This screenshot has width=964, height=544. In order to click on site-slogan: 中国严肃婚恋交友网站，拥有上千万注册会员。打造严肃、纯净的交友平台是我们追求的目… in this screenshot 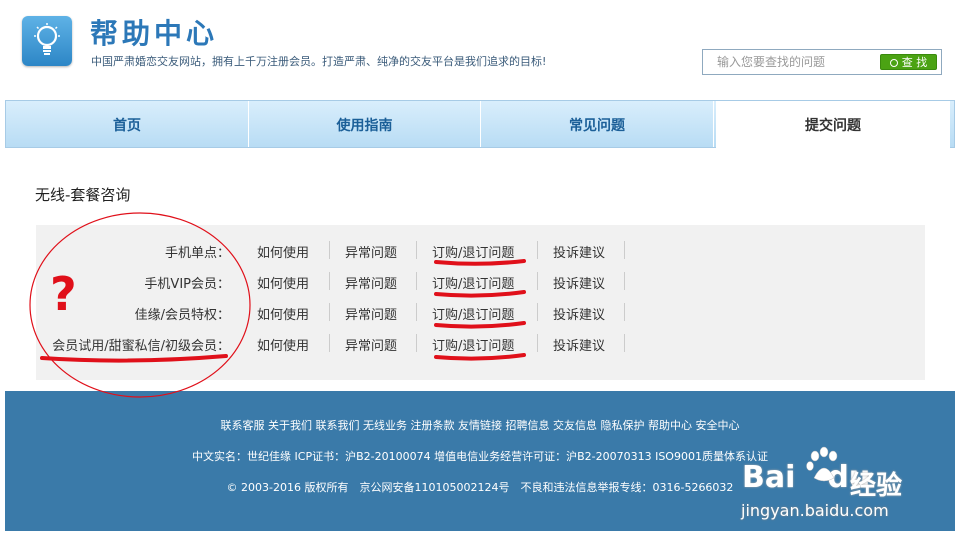, I will do `click(319, 61)`.